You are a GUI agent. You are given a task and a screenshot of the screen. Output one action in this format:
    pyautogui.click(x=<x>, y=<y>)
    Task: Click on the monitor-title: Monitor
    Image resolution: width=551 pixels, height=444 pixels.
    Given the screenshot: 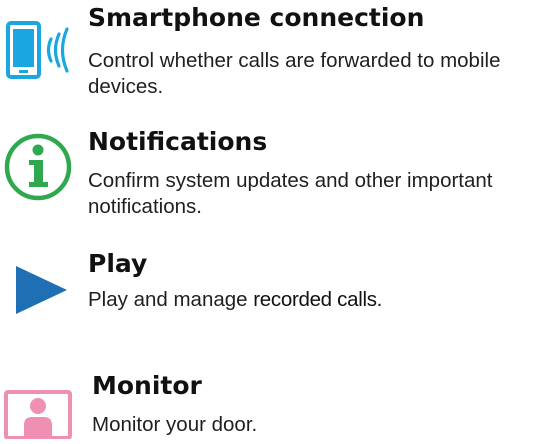 What is the action you would take?
    pyautogui.click(x=147, y=385)
    